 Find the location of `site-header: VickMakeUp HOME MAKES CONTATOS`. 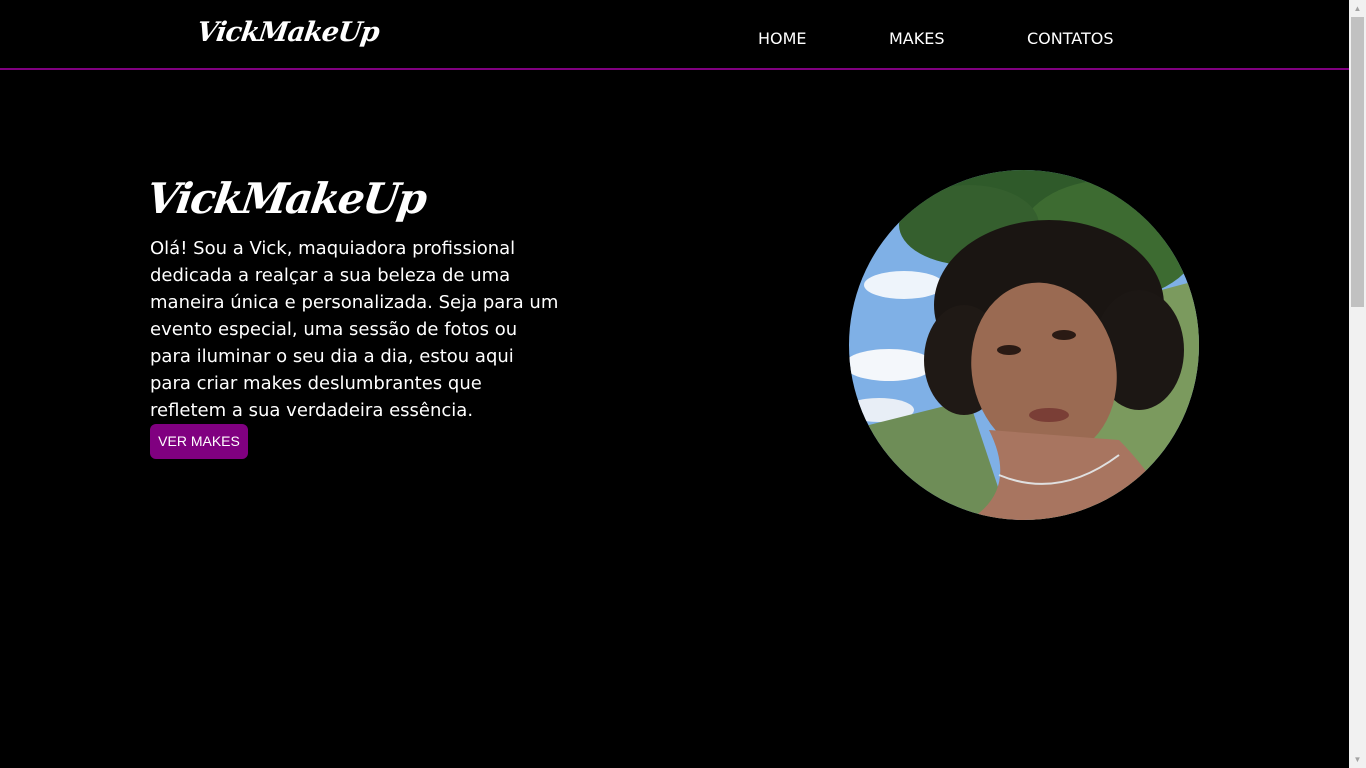

site-header: VickMakeUp HOME MAKES CONTATOS is located at coordinates (674, 35).